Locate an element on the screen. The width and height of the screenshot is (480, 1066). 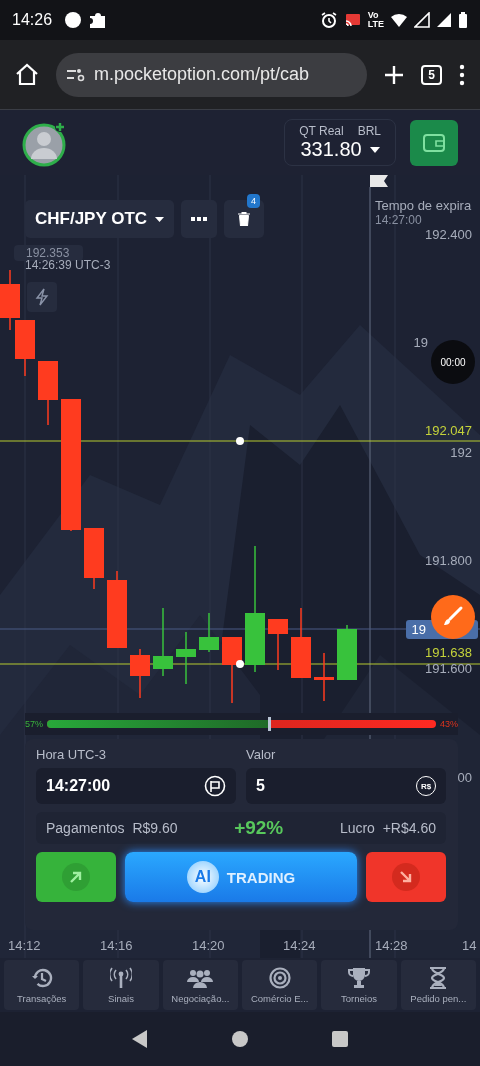
price-label: 191.638 is located at coordinates (448, 652).